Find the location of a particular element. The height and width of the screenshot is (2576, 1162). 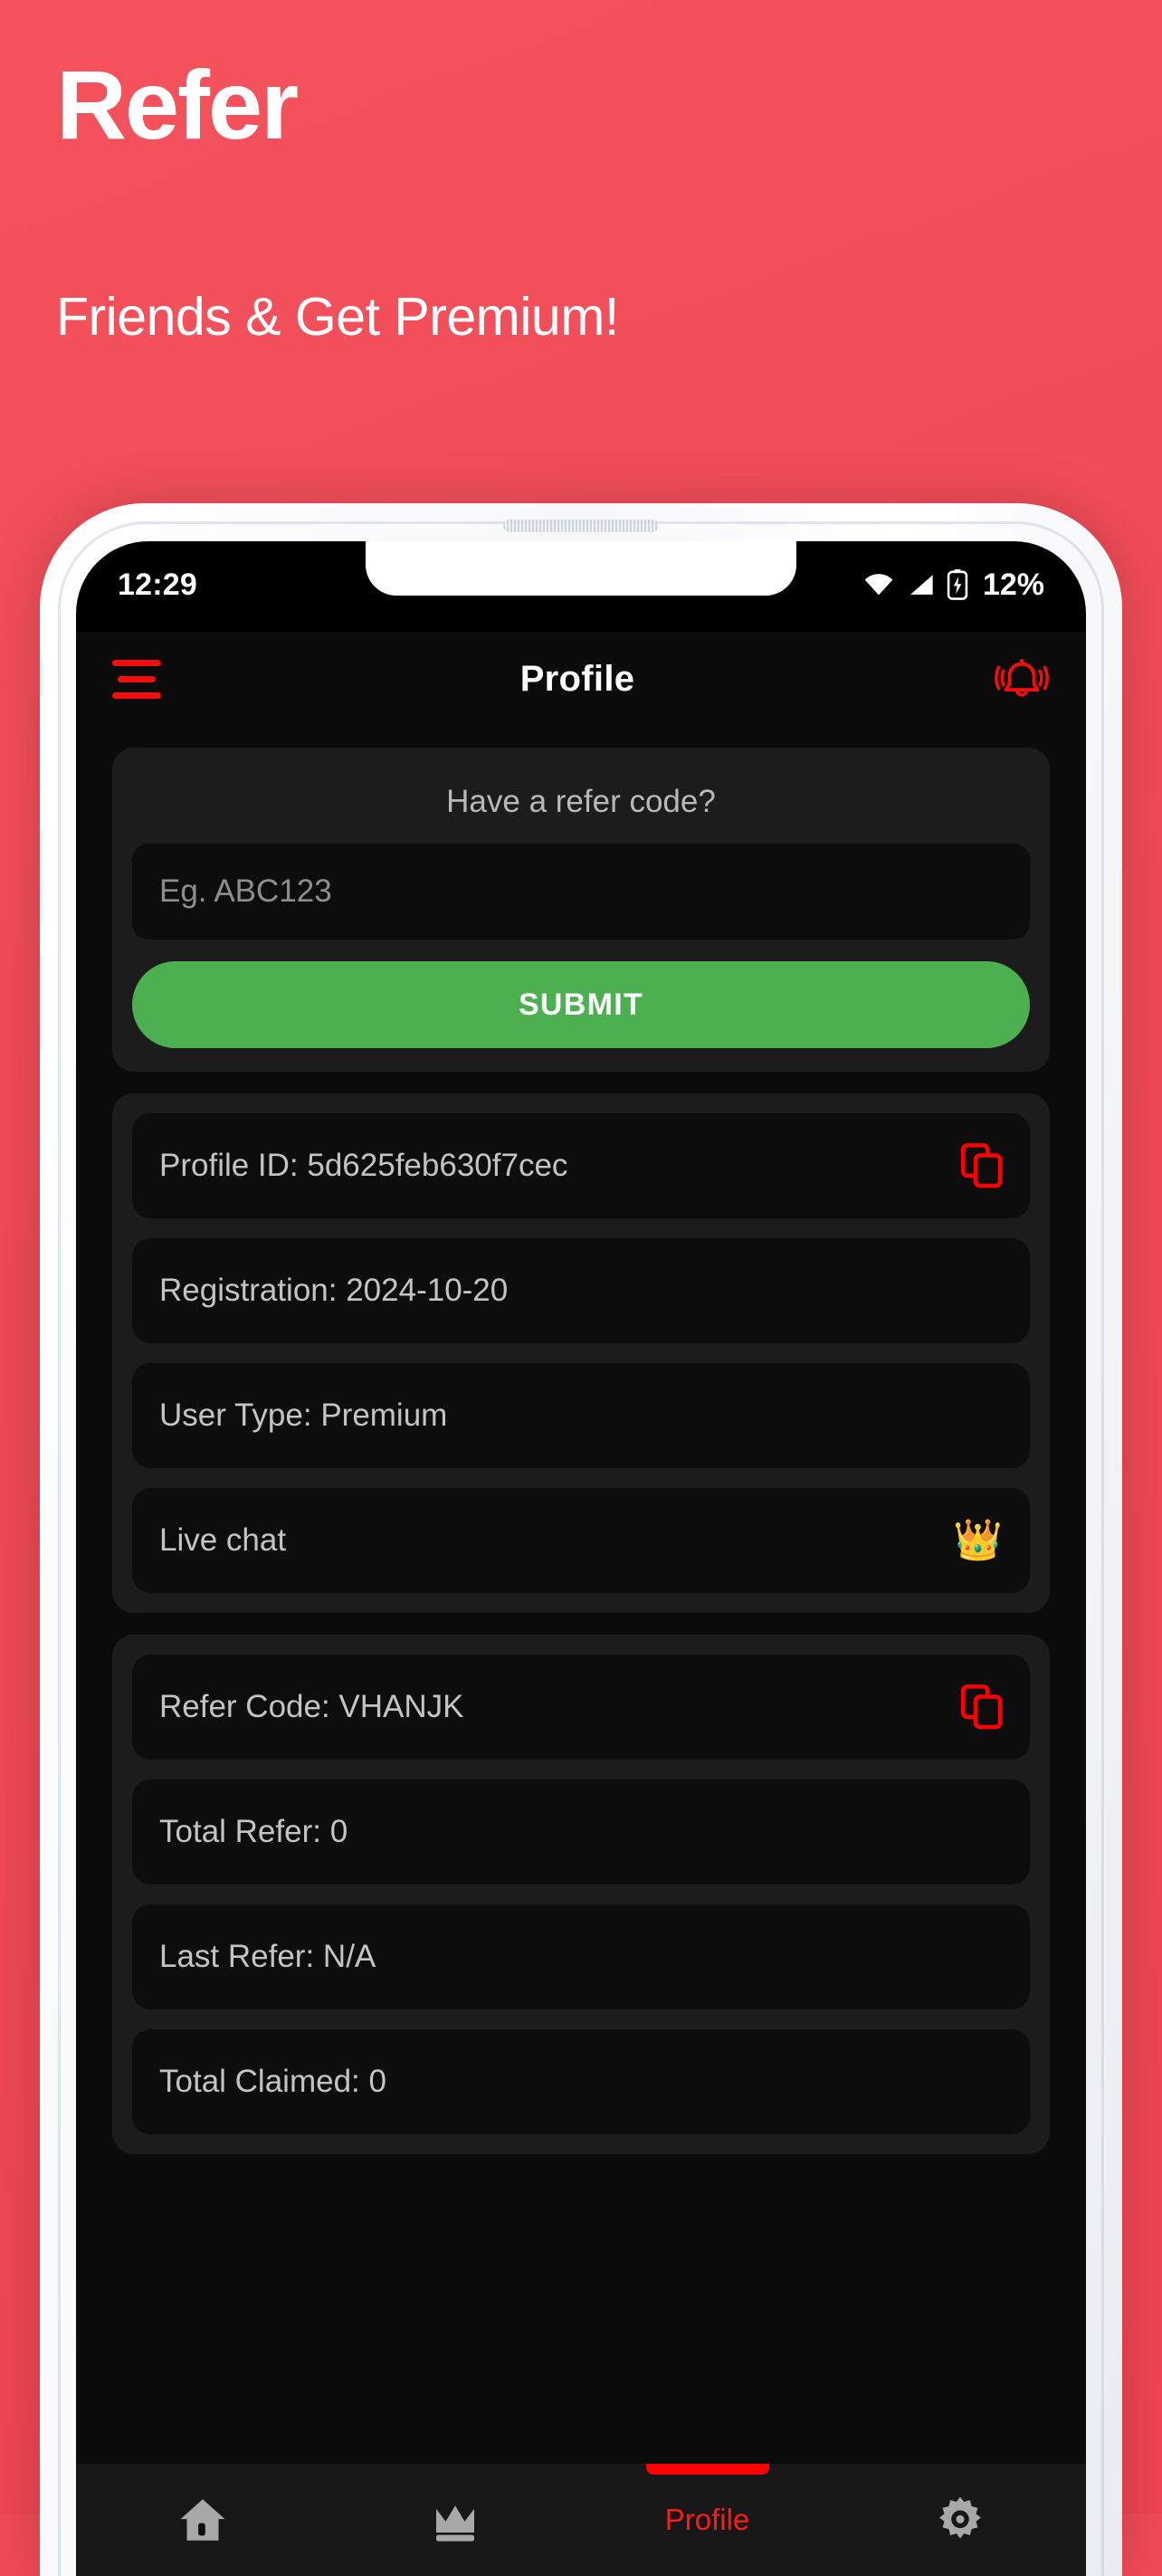

power-button is located at coordinates (1120, 942).